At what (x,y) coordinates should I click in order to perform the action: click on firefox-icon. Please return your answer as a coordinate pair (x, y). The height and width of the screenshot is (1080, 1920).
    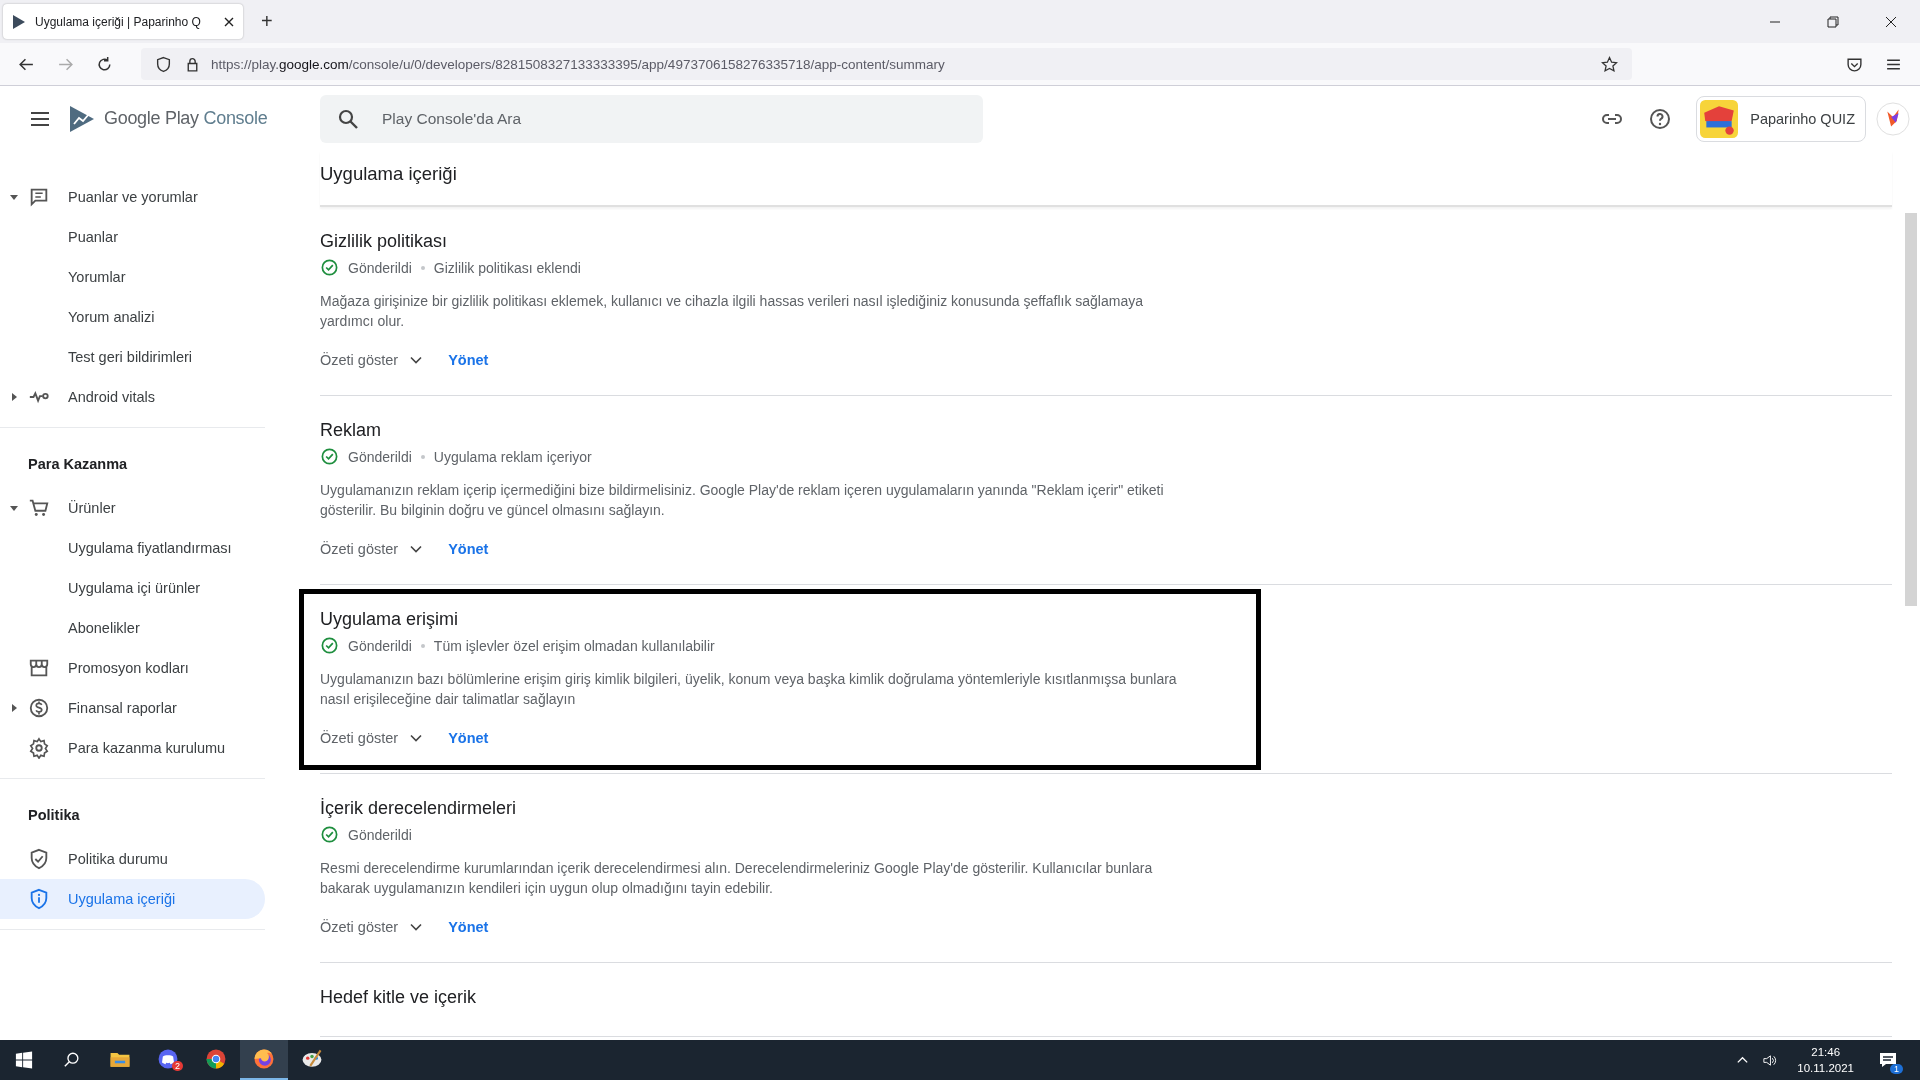
    Looking at the image, I should click on (264, 1059).